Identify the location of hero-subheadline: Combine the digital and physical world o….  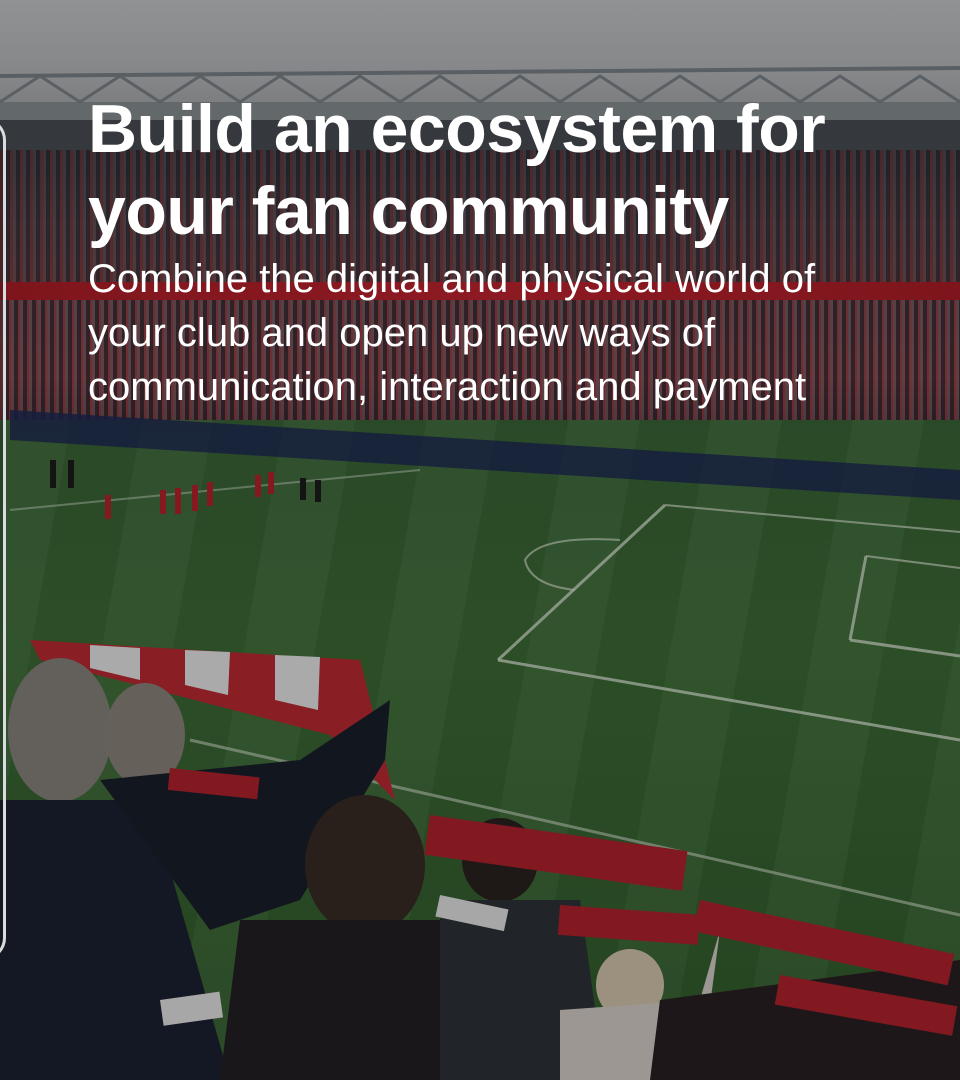
(452, 333).